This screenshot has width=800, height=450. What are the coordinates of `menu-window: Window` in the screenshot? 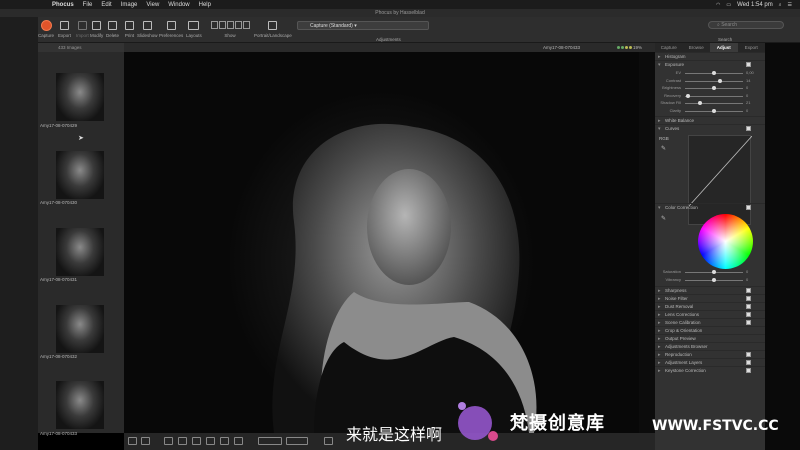 It's located at (178, 5).